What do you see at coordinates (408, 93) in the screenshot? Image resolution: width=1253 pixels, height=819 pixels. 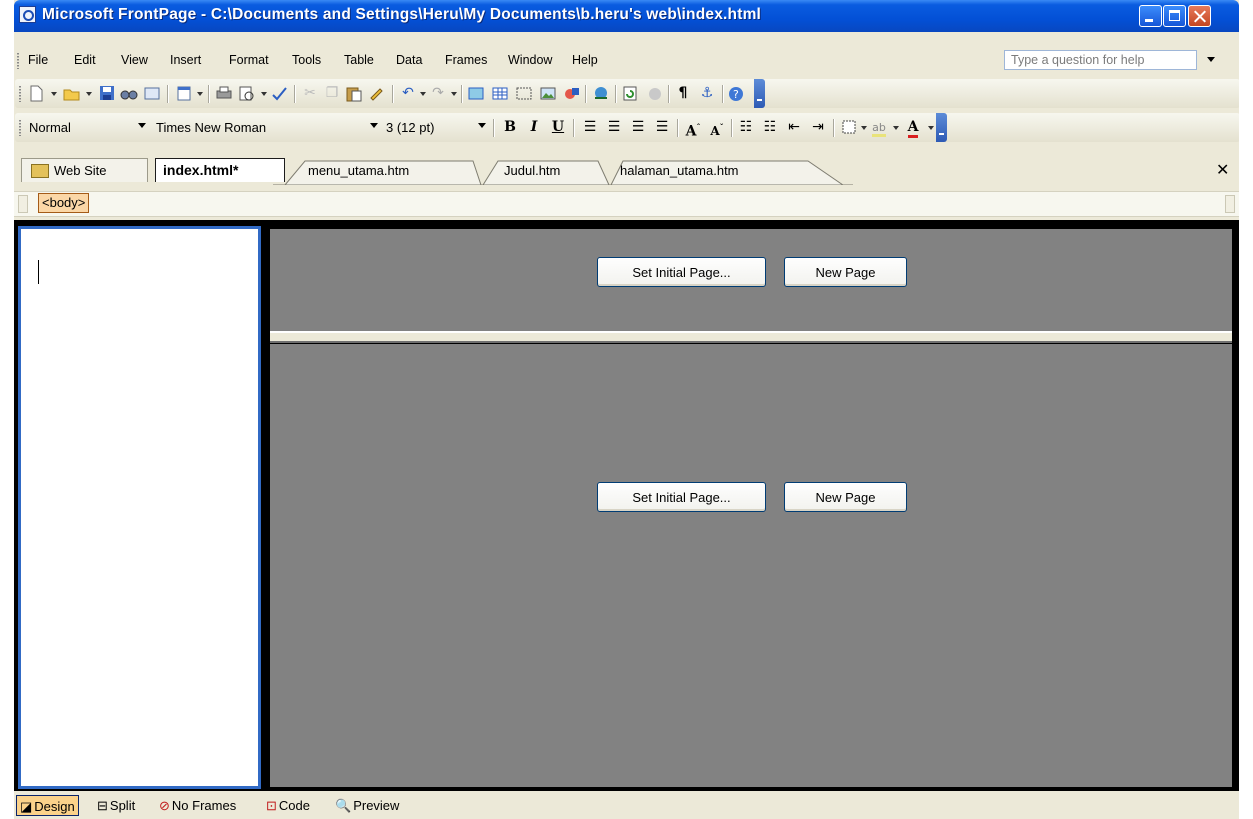 I see `undo-icon: ↶` at bounding box center [408, 93].